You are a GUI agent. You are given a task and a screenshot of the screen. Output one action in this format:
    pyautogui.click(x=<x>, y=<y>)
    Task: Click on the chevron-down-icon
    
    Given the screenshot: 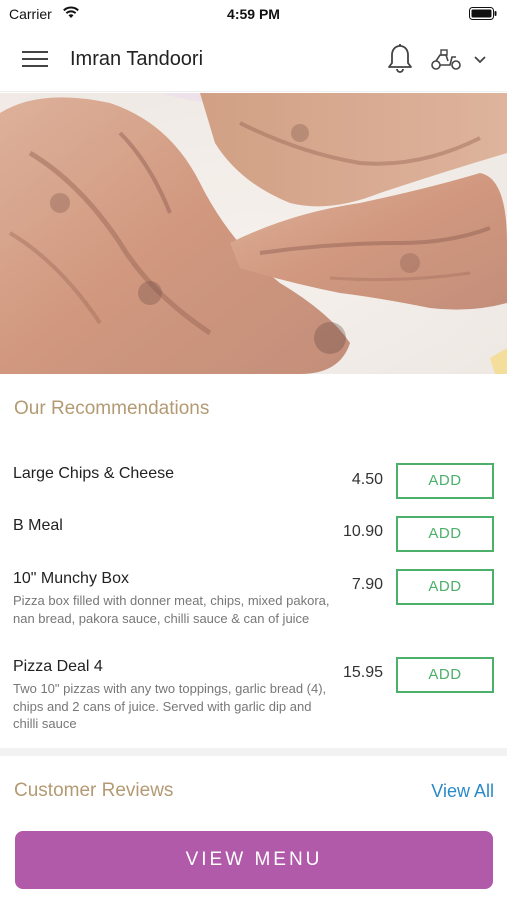 What is the action you would take?
    pyautogui.click(x=480, y=59)
    